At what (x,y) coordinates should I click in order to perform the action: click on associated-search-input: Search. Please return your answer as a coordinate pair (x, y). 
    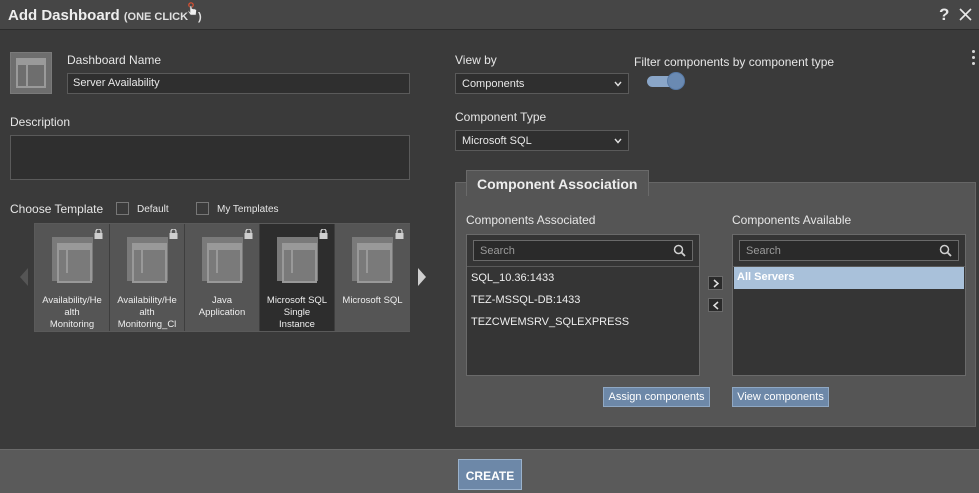
    Looking at the image, I should click on (583, 250).